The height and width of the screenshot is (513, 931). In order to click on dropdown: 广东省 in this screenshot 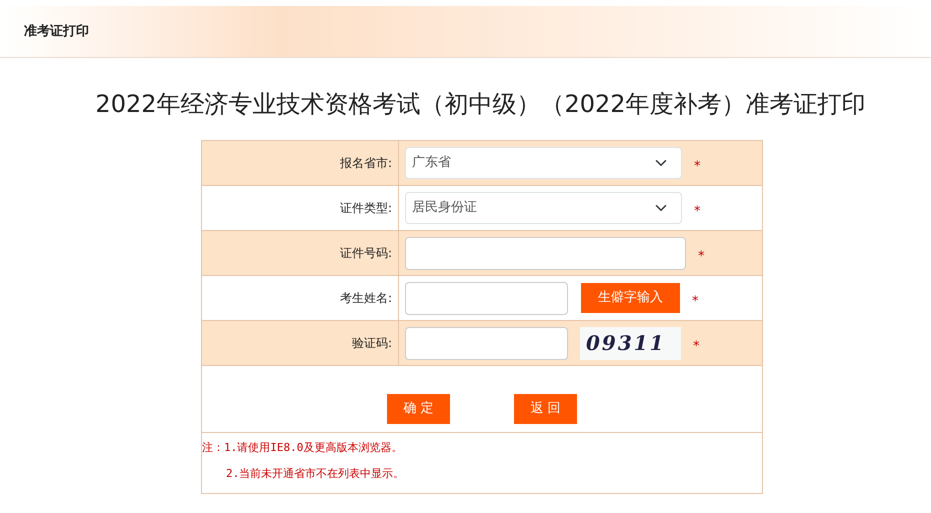, I will do `click(543, 163)`.